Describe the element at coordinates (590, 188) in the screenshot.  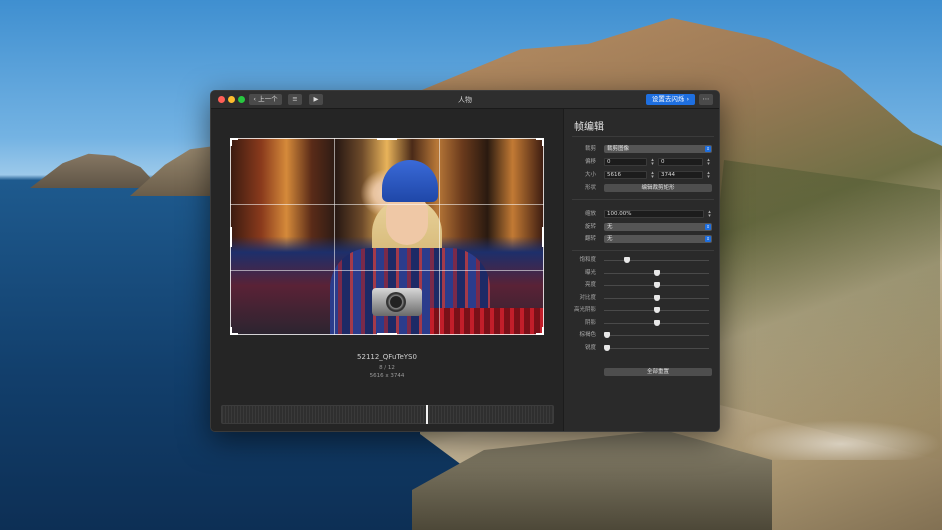
I see `shape-label: 形状` at that location.